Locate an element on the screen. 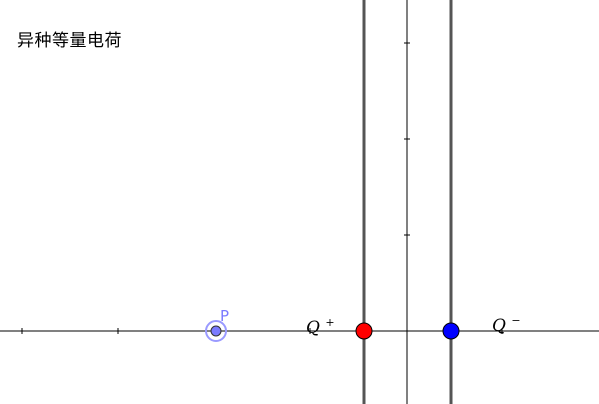  point-p-label: P is located at coordinates (224, 316).